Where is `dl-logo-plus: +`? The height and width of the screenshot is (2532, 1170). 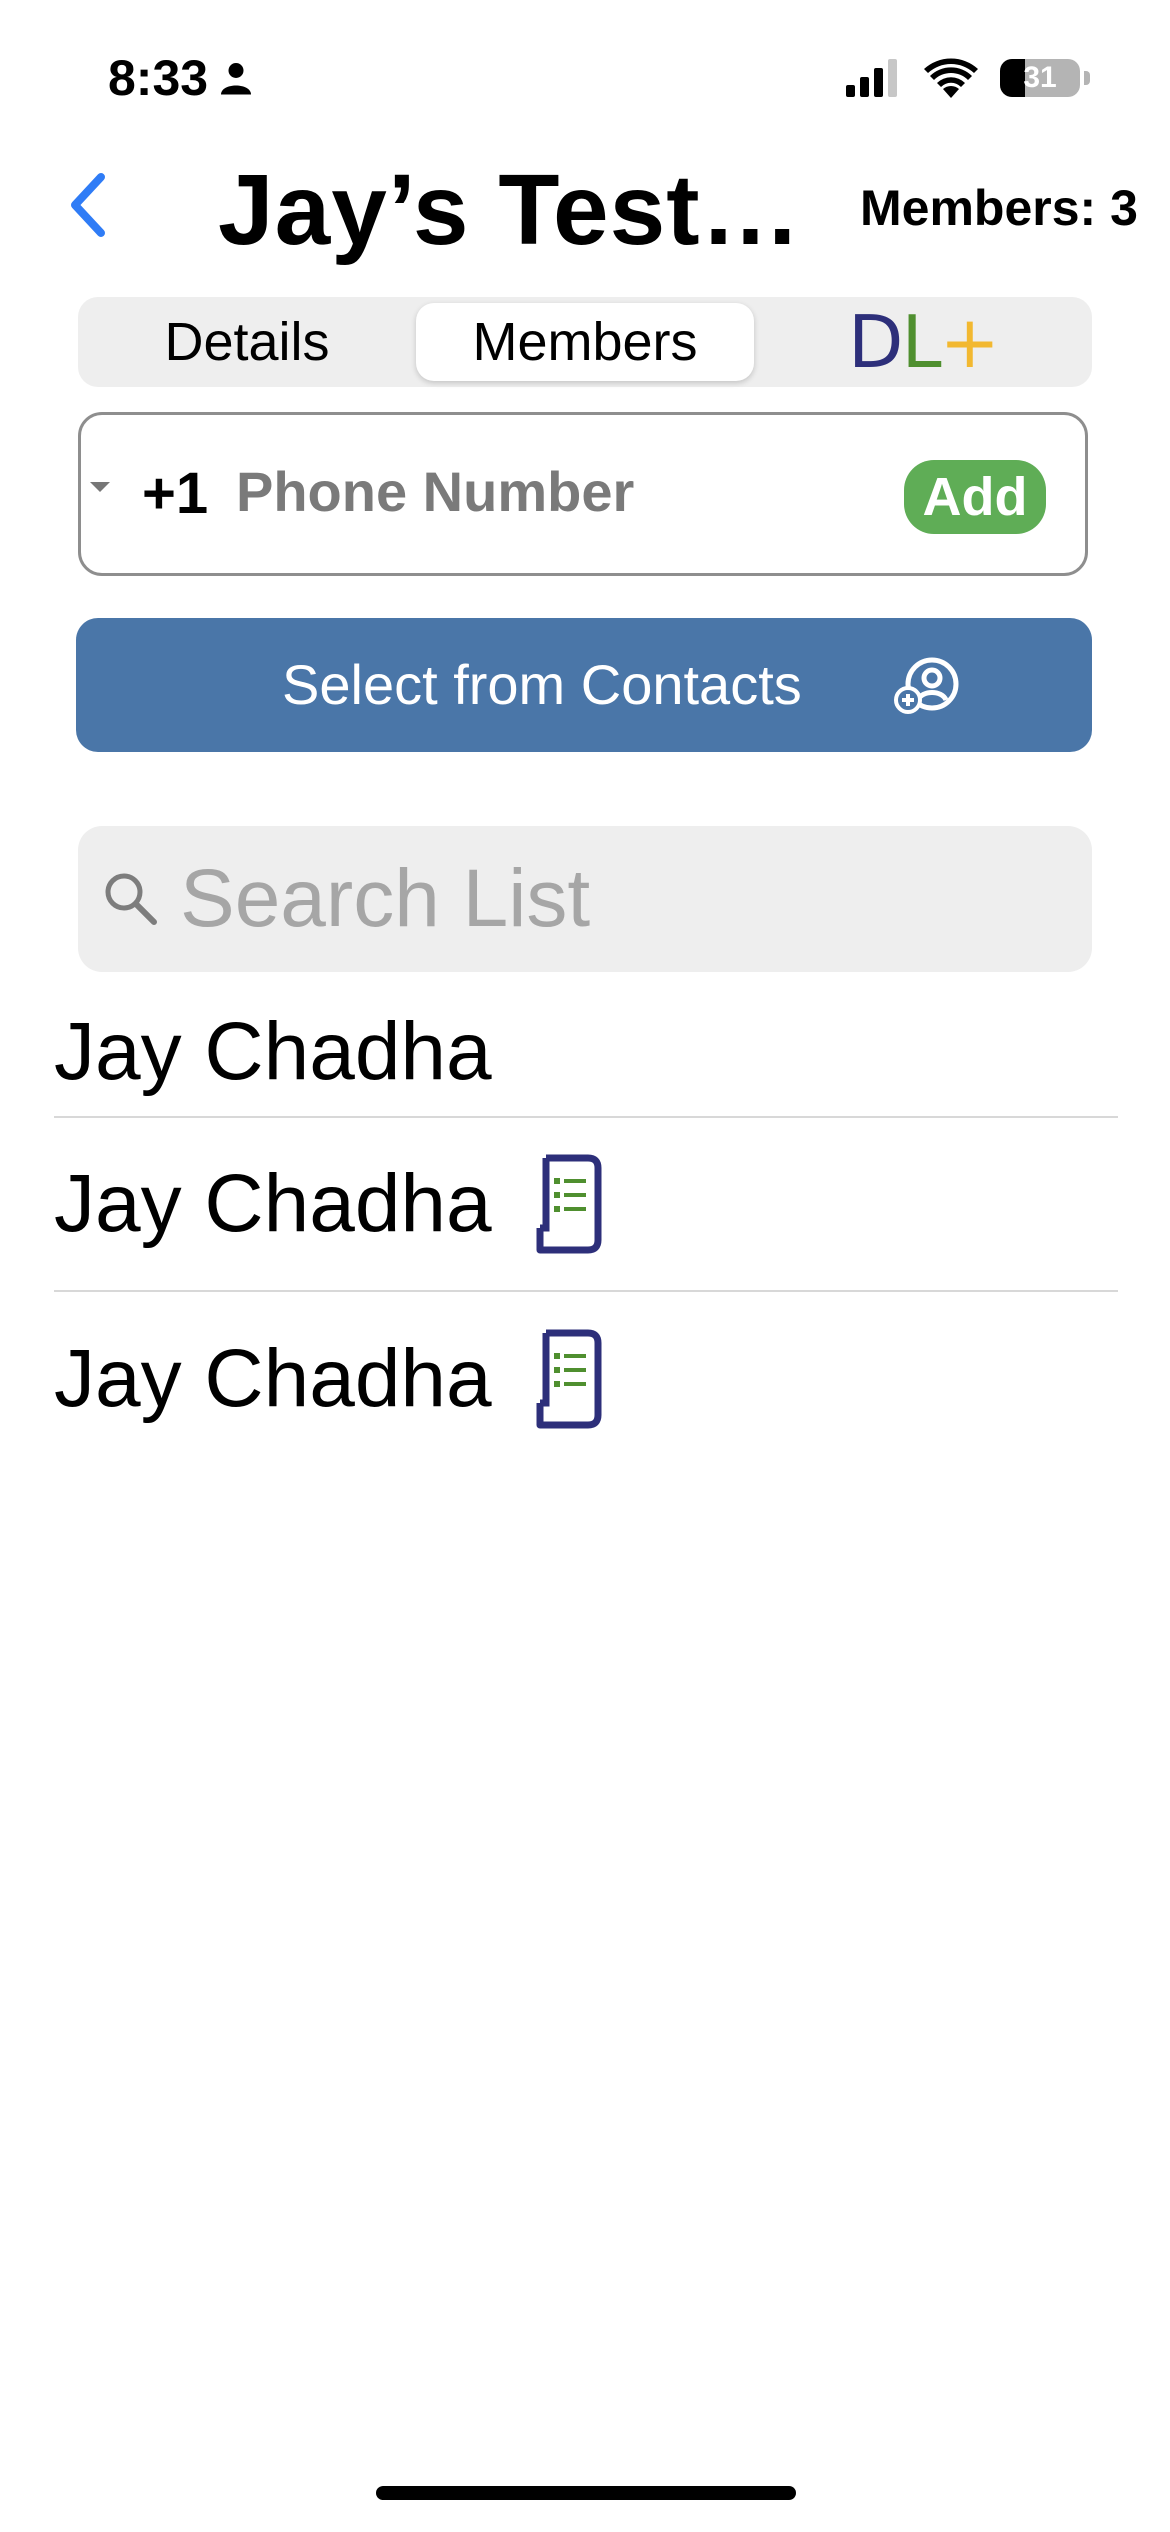 dl-logo-plus: + is located at coordinates (969, 342).